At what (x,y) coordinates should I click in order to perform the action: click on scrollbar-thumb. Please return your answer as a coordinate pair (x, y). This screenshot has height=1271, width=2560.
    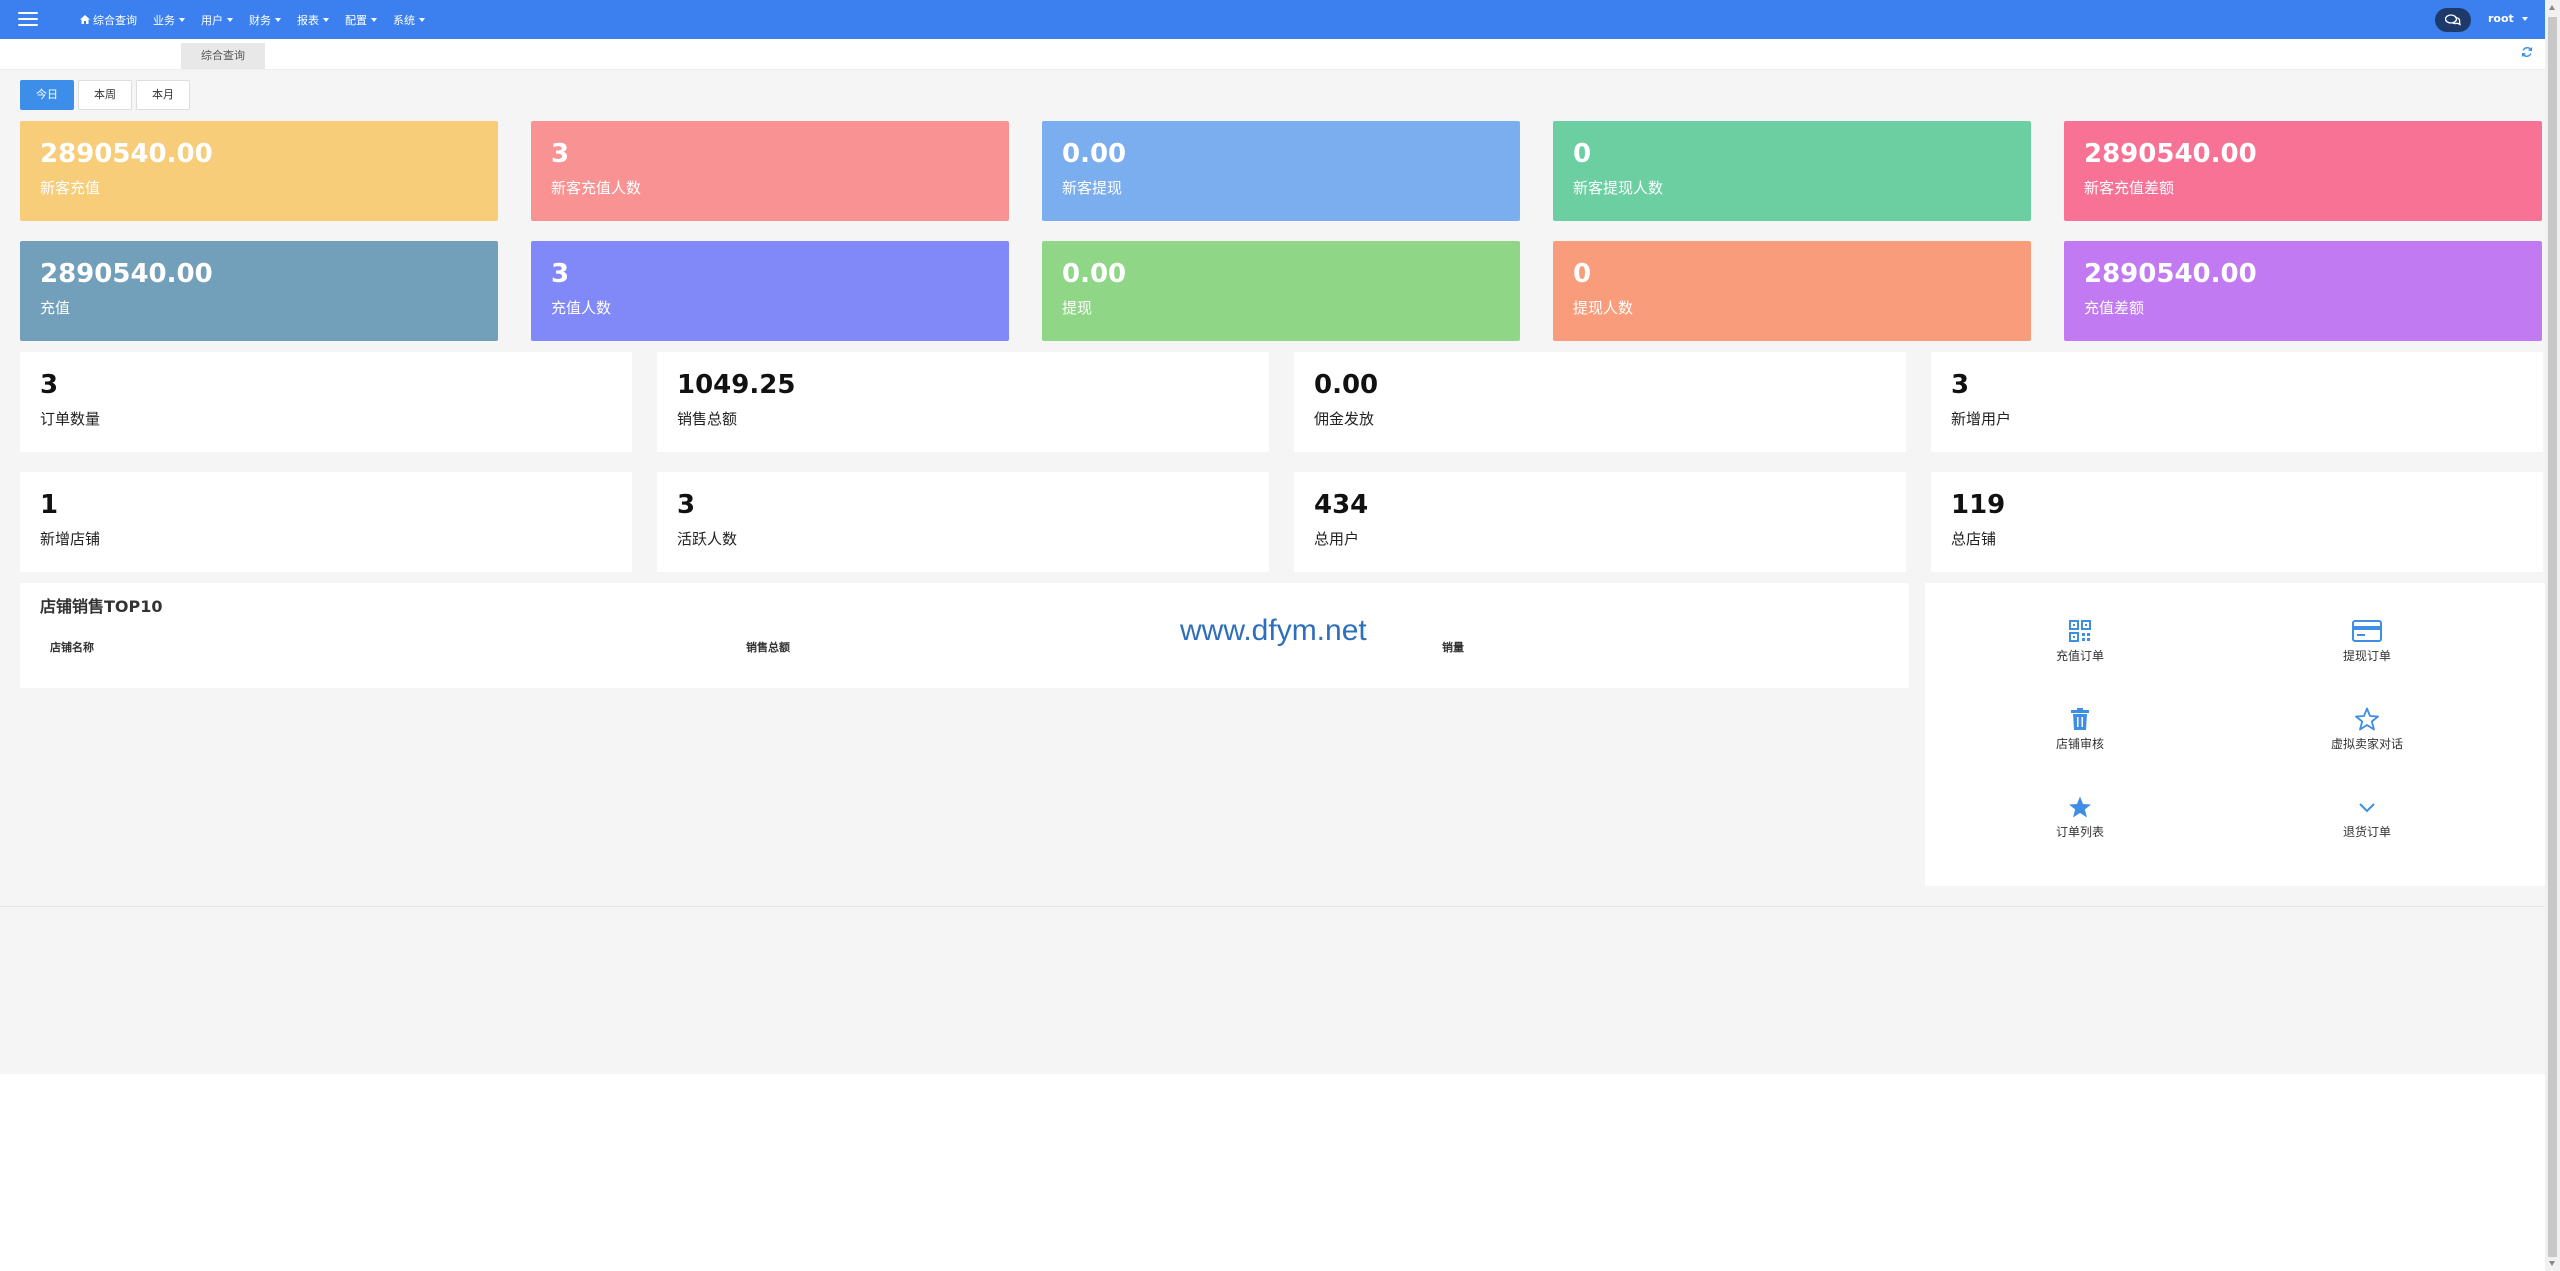
    Looking at the image, I should click on (2552, 637).